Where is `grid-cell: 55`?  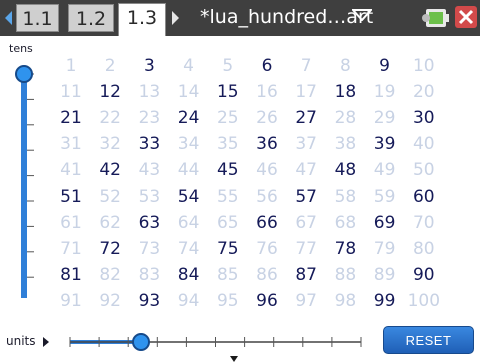
grid-cell: 55 is located at coordinates (227, 196).